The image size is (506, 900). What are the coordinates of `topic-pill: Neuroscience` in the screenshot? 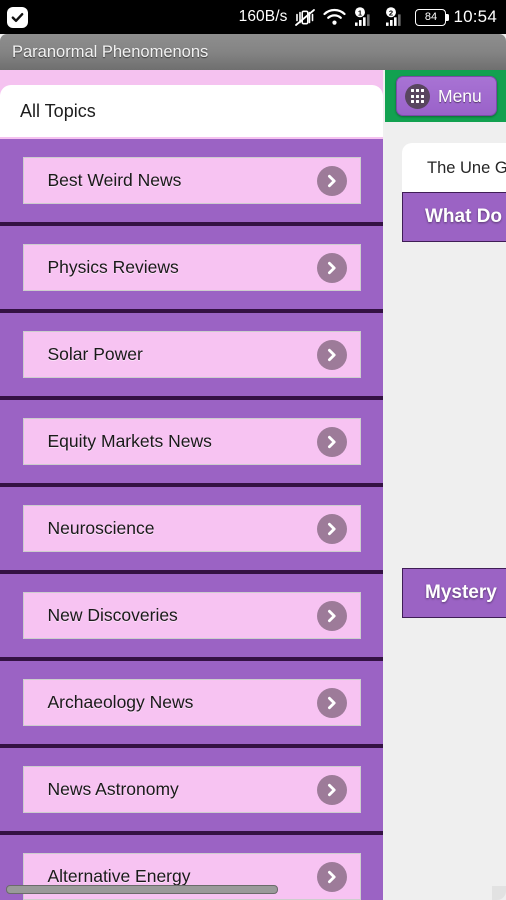 It's located at (191, 528).